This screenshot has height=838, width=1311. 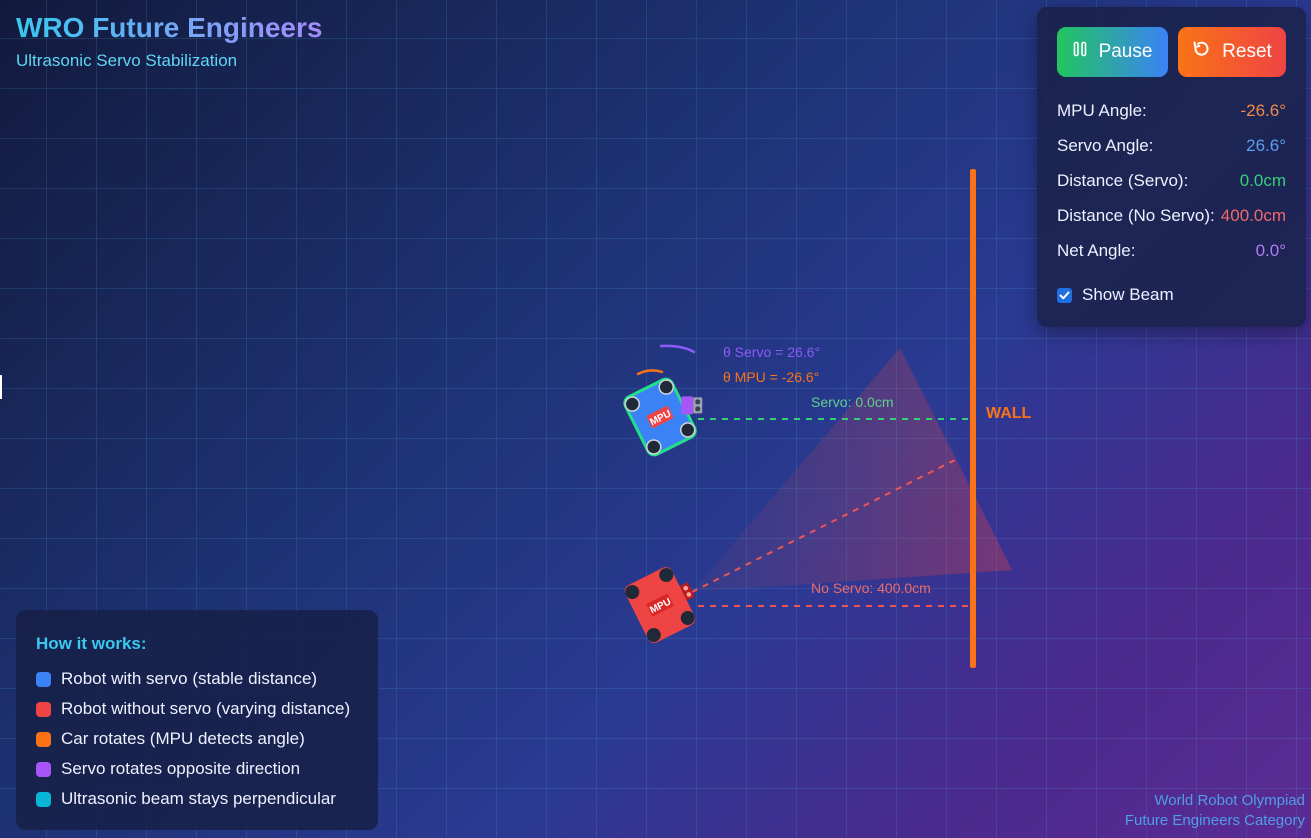 What do you see at coordinates (1263, 110) in the screenshot?
I see `stat-value: -26.6°` at bounding box center [1263, 110].